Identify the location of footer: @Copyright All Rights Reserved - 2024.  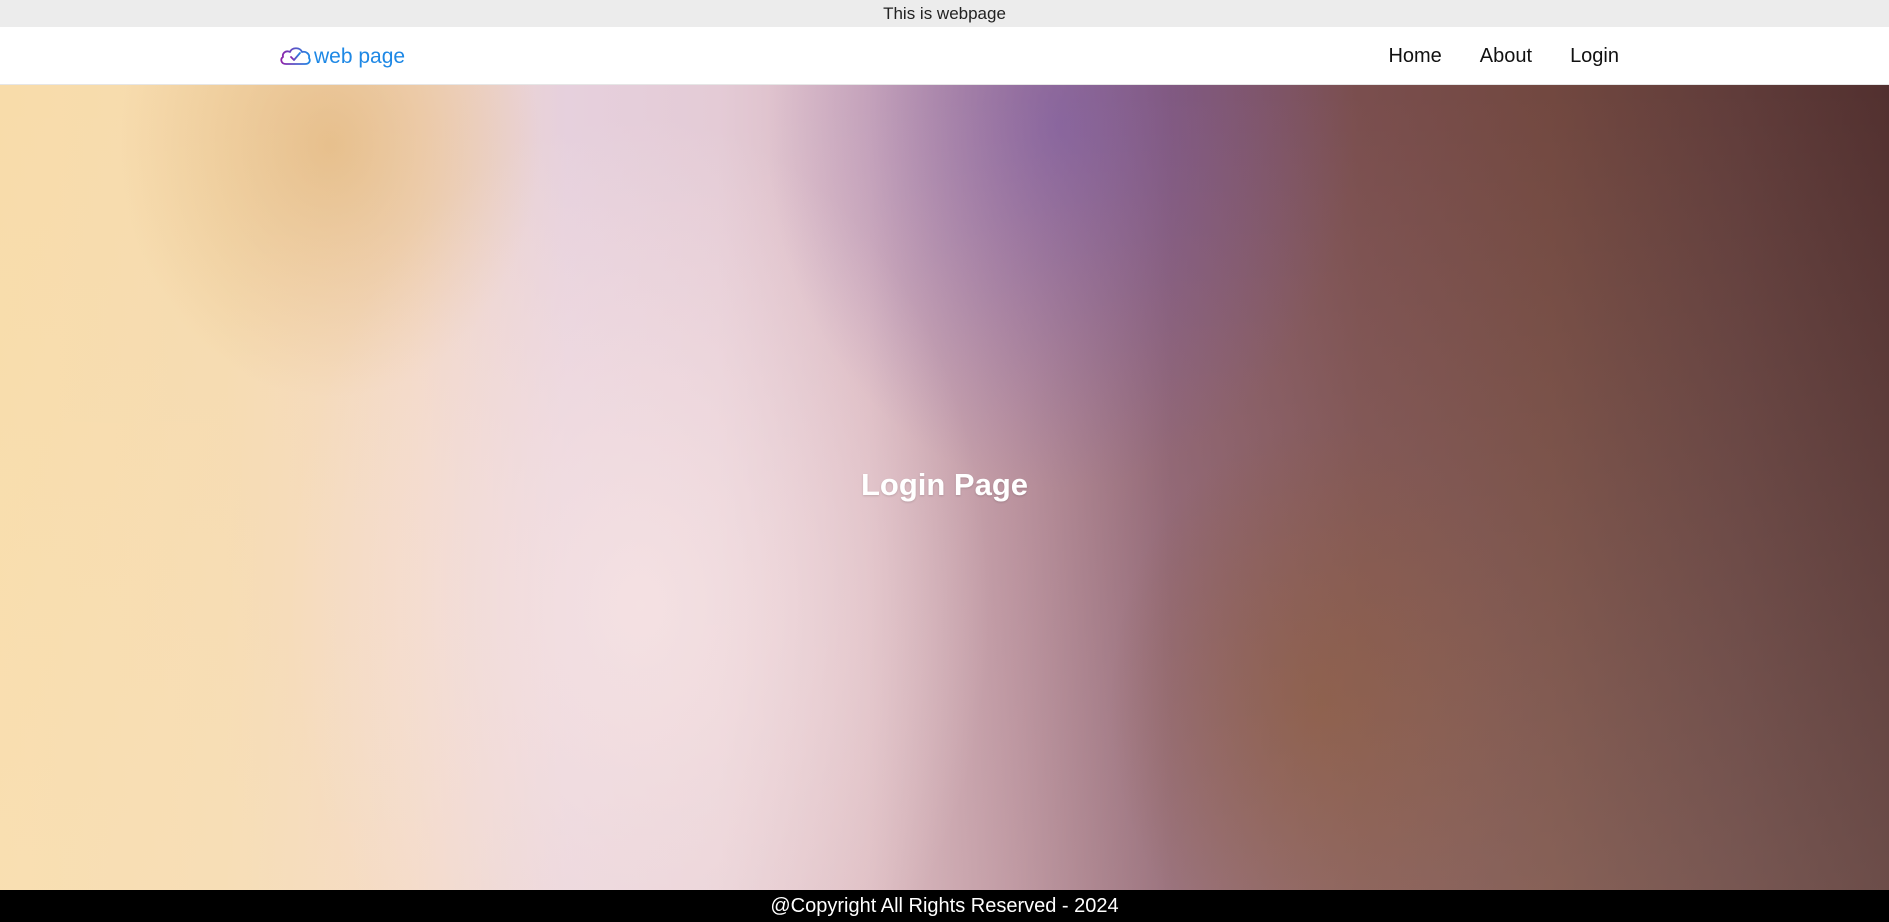
(944, 906).